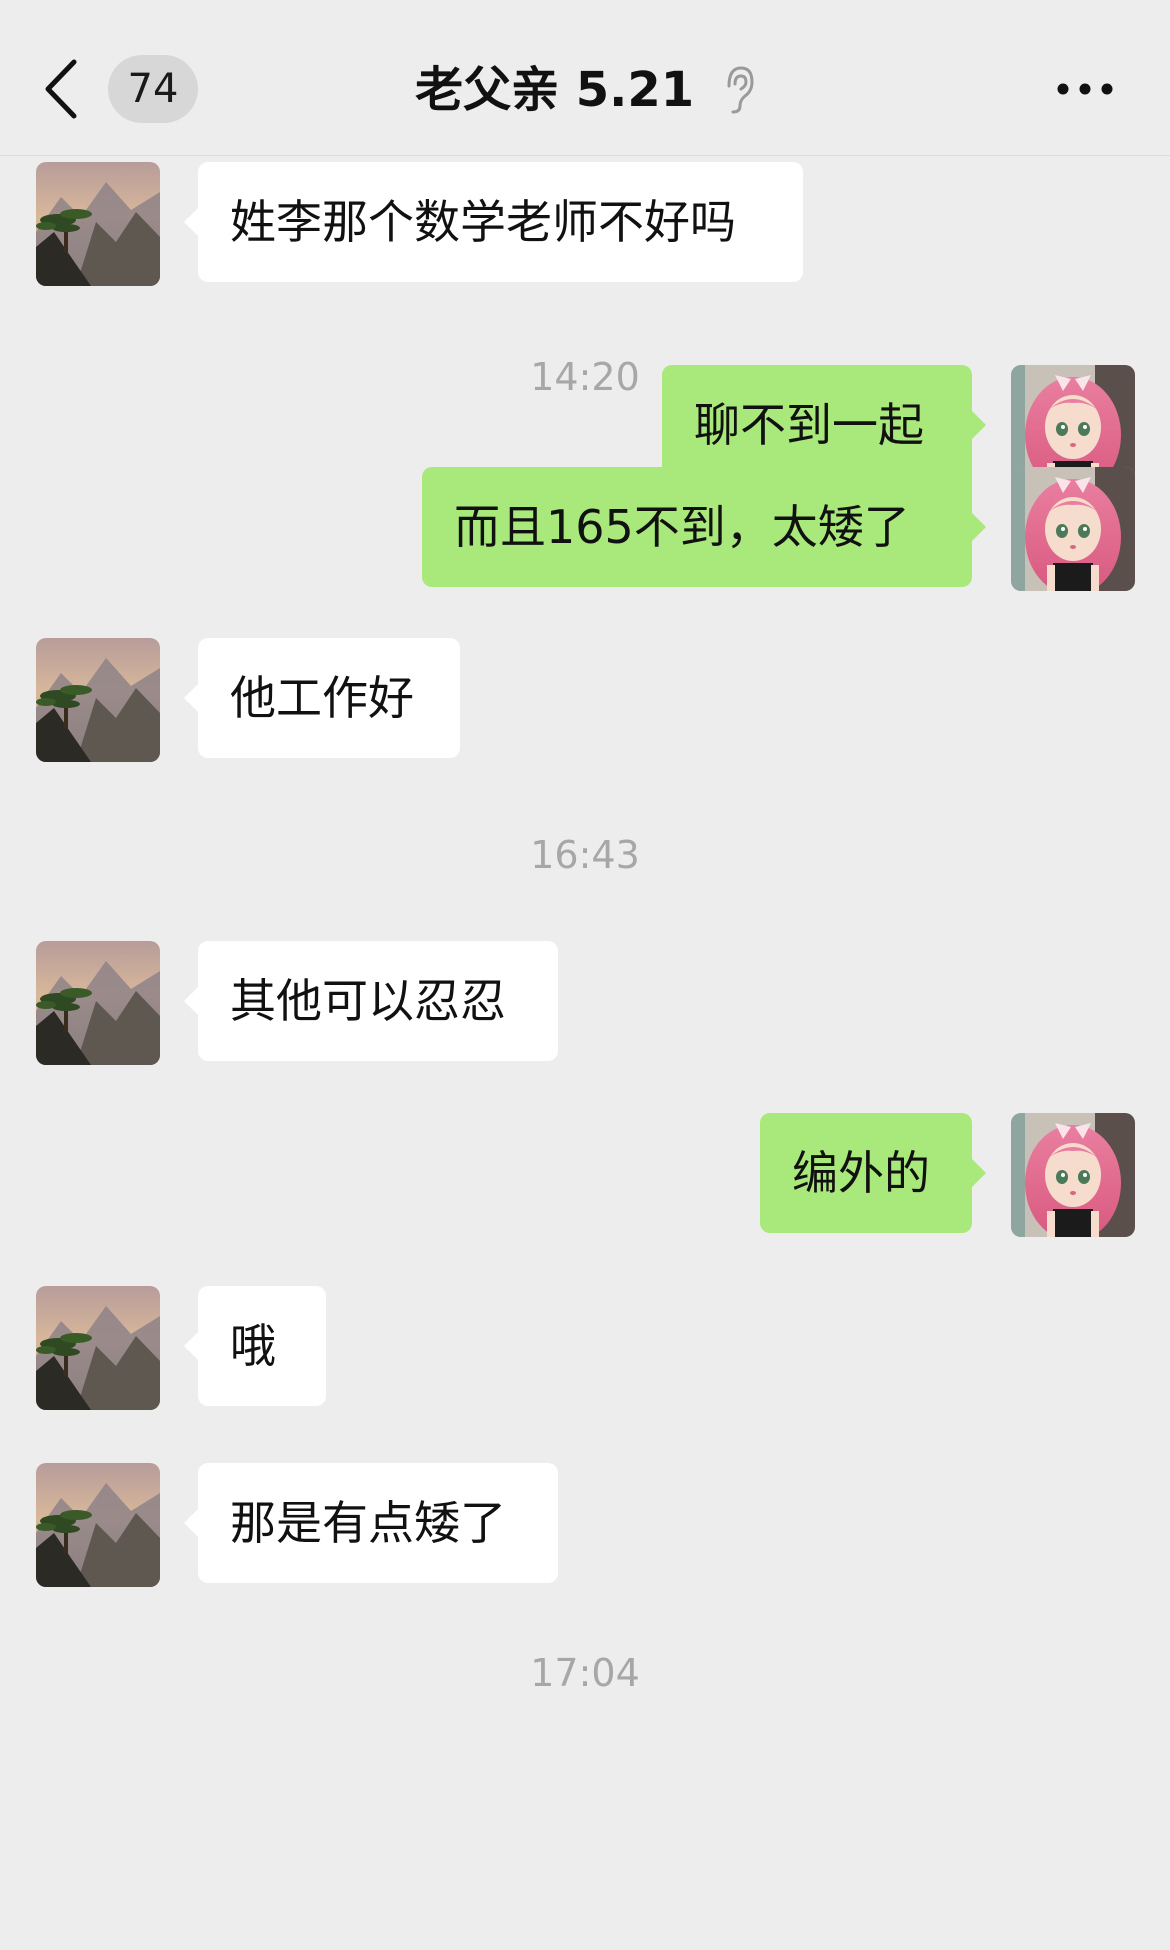 The image size is (1170, 1950). I want to click on outgoing-message: 编外的, so click(873, 1173).